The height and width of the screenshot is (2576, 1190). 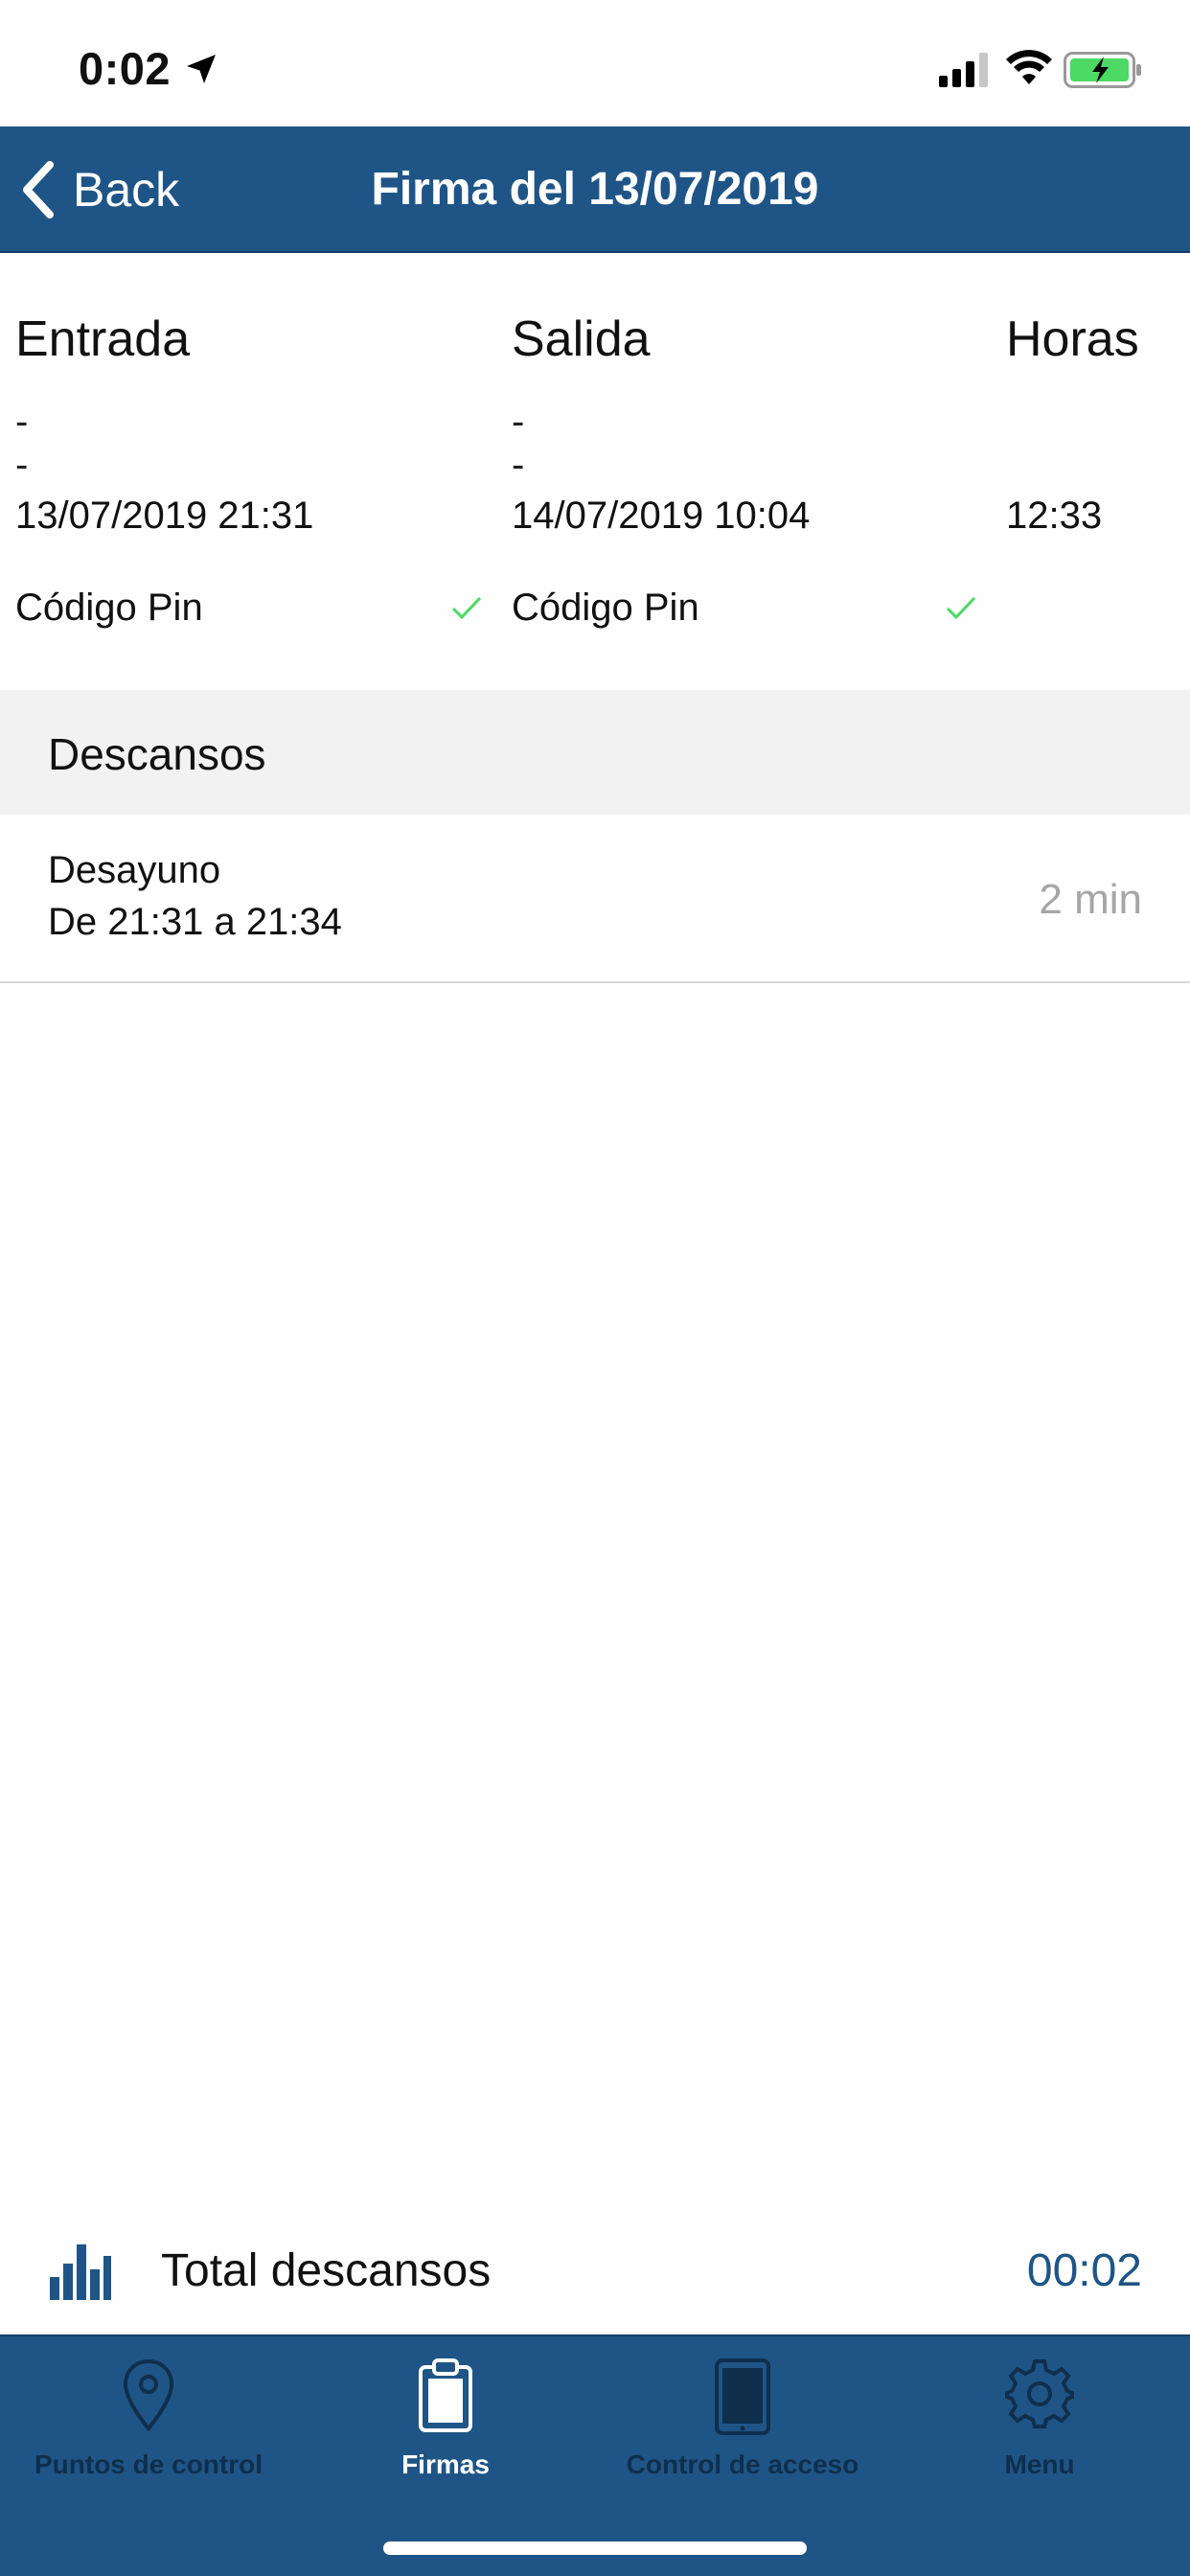 What do you see at coordinates (445, 2464) in the screenshot?
I see `tab-label: Firmas` at bounding box center [445, 2464].